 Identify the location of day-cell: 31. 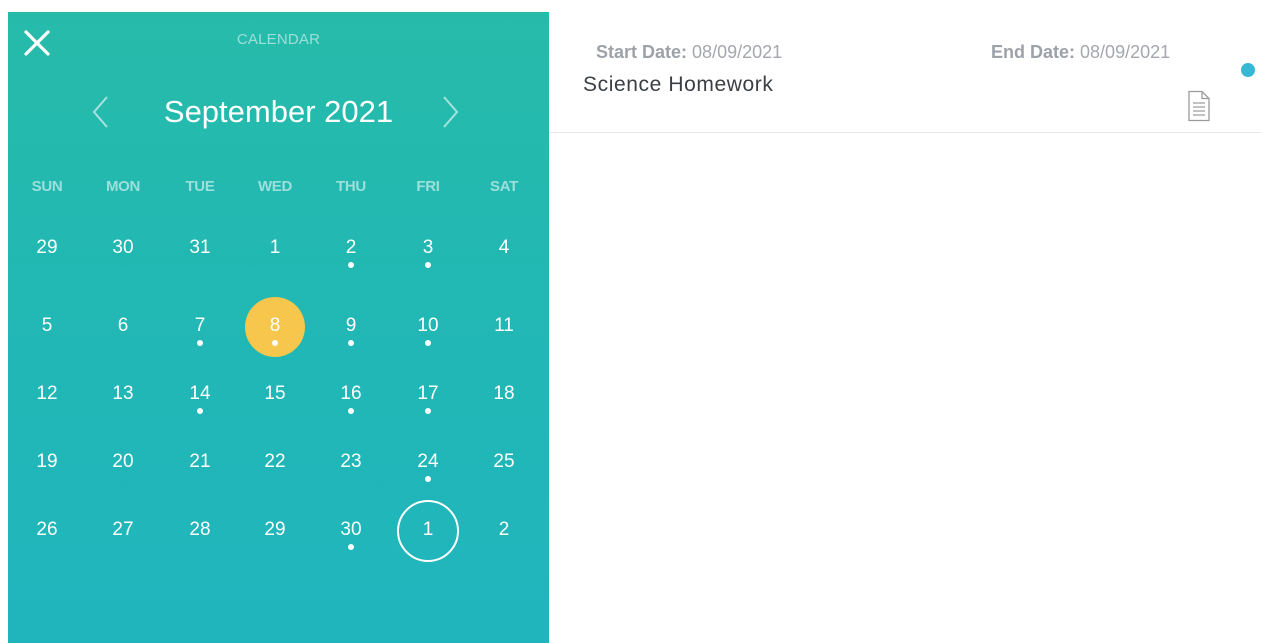
(200, 249).